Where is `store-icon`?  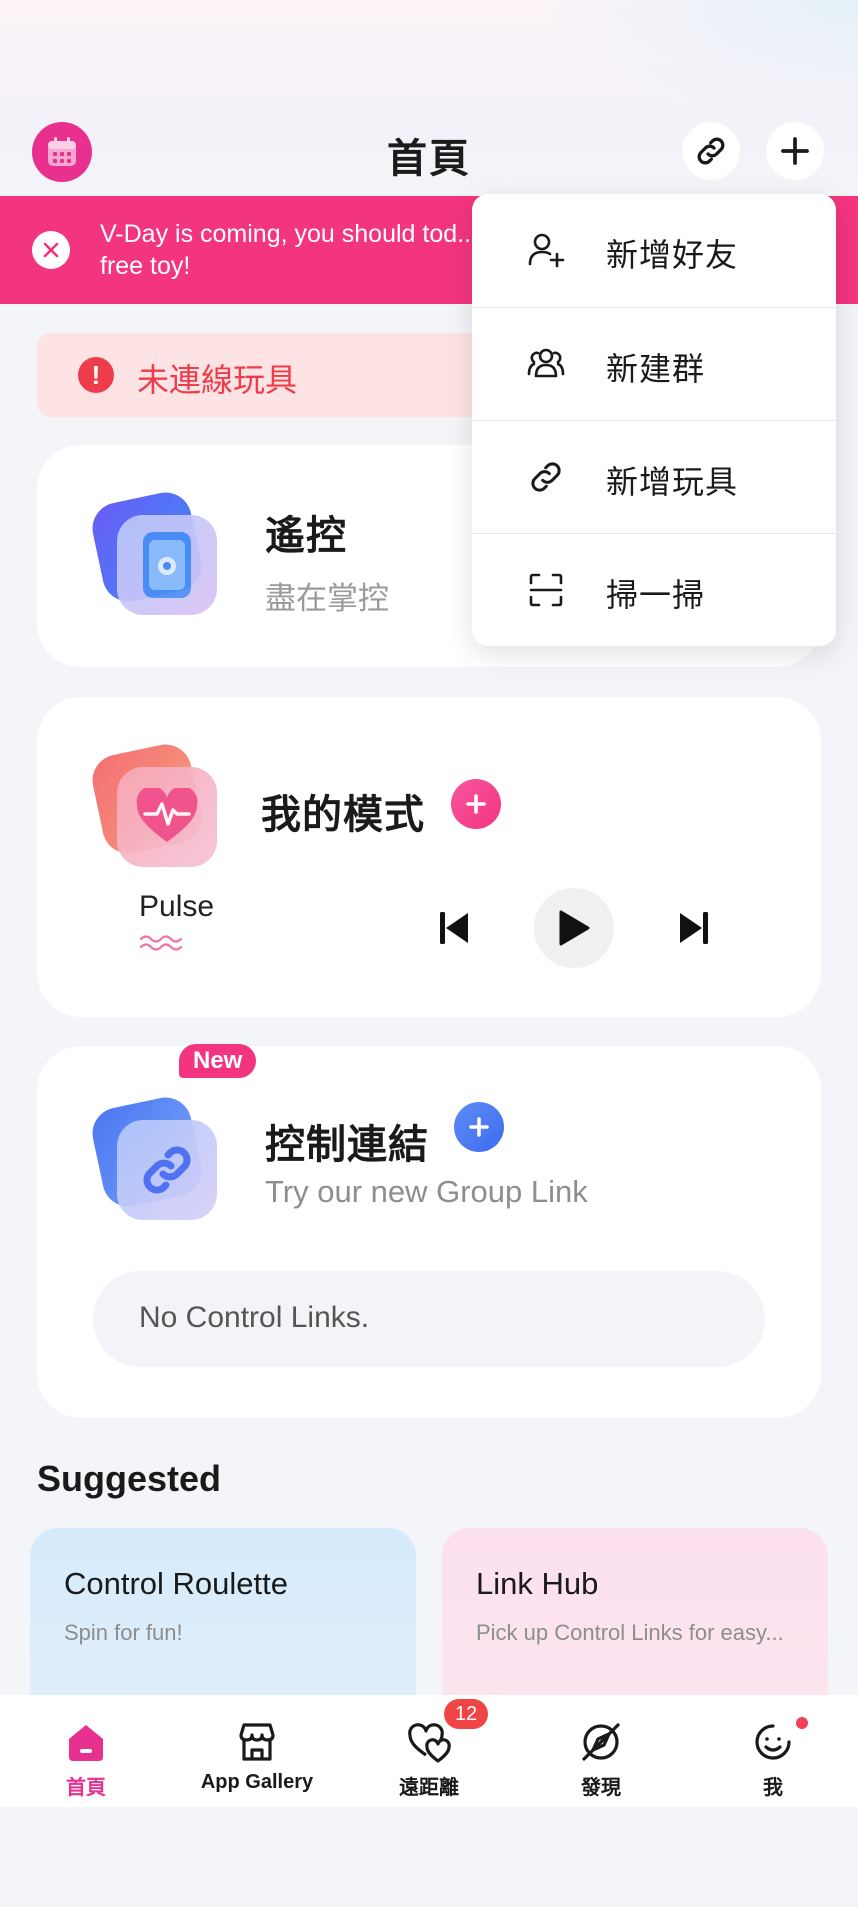
store-icon is located at coordinates (257, 1742).